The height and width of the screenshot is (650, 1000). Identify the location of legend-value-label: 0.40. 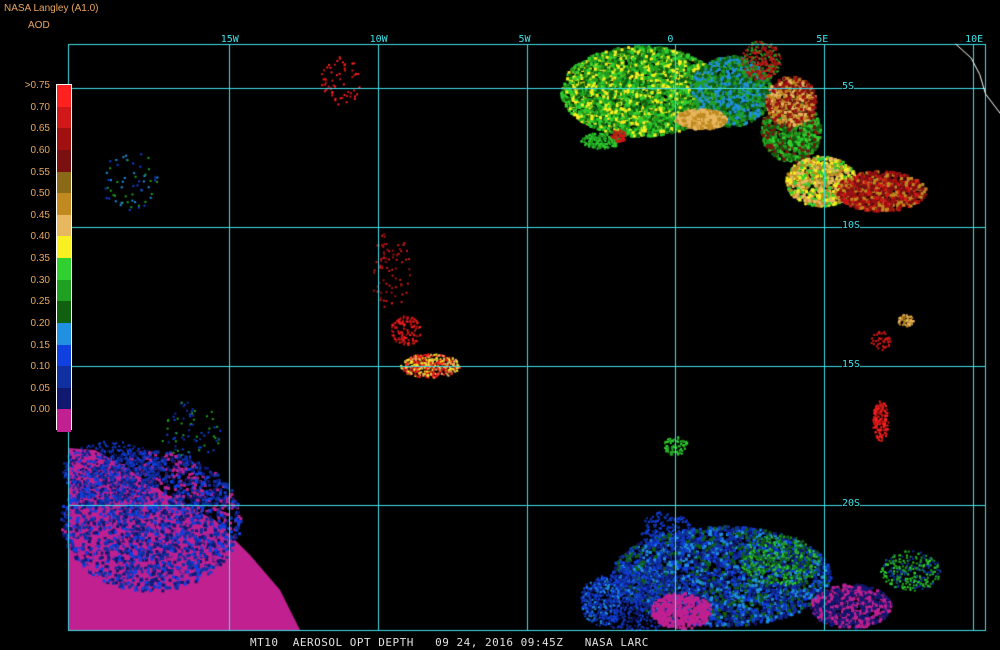
(40, 237).